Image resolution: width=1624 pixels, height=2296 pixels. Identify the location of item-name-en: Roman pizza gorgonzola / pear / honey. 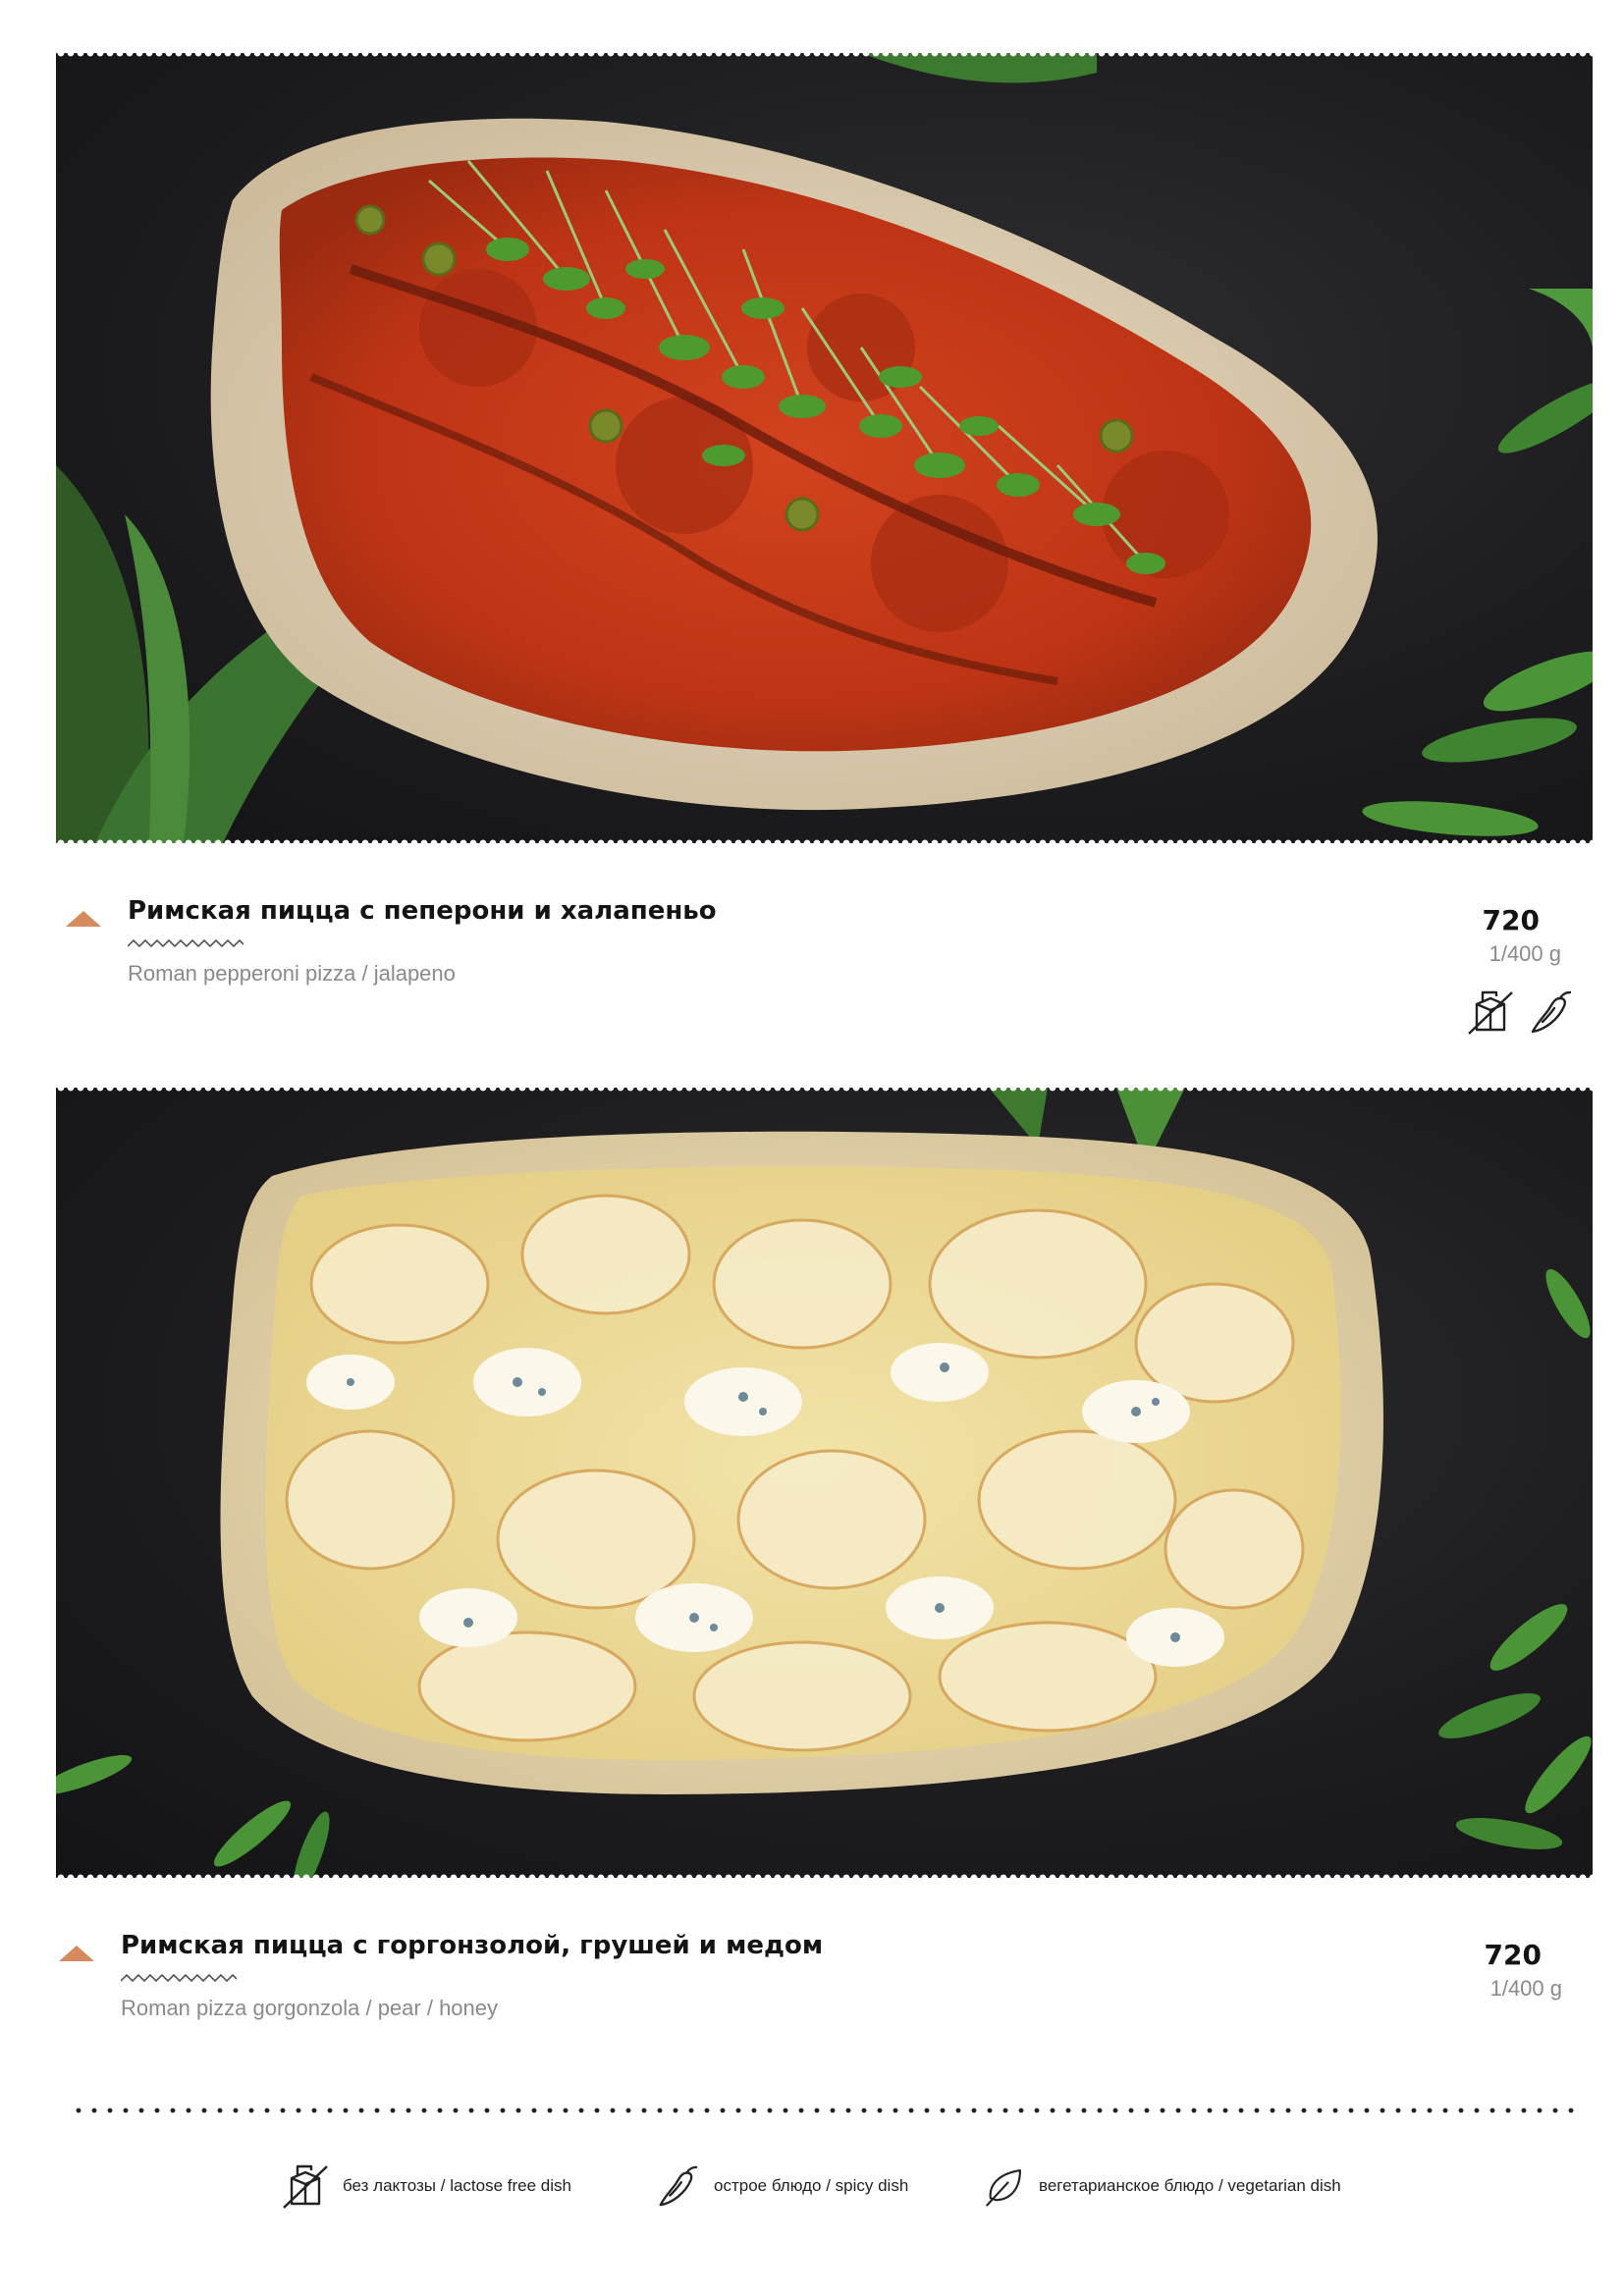
(310, 2008).